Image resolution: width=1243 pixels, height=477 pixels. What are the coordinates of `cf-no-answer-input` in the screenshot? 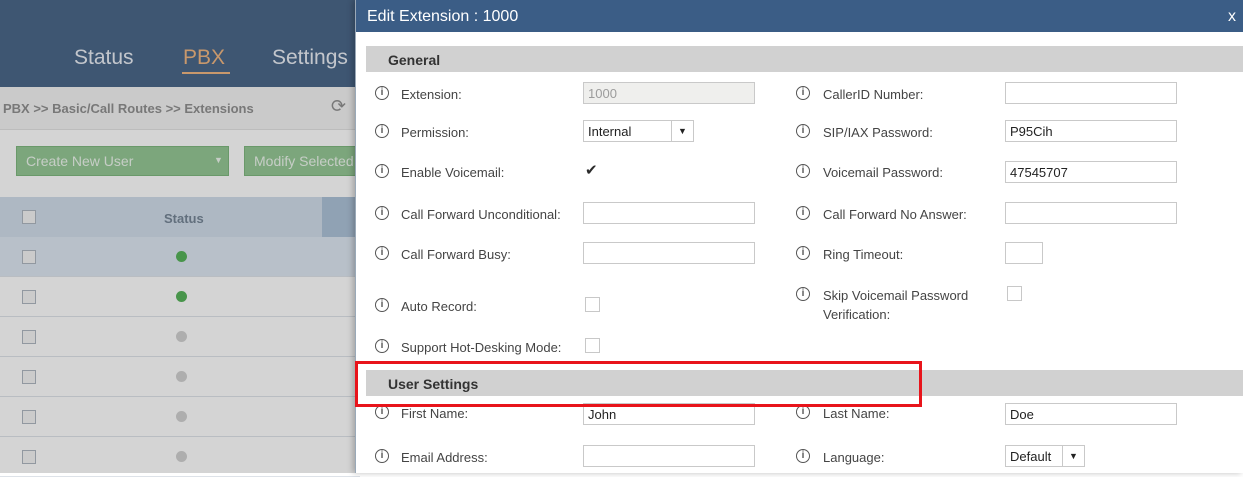 It's located at (1091, 213).